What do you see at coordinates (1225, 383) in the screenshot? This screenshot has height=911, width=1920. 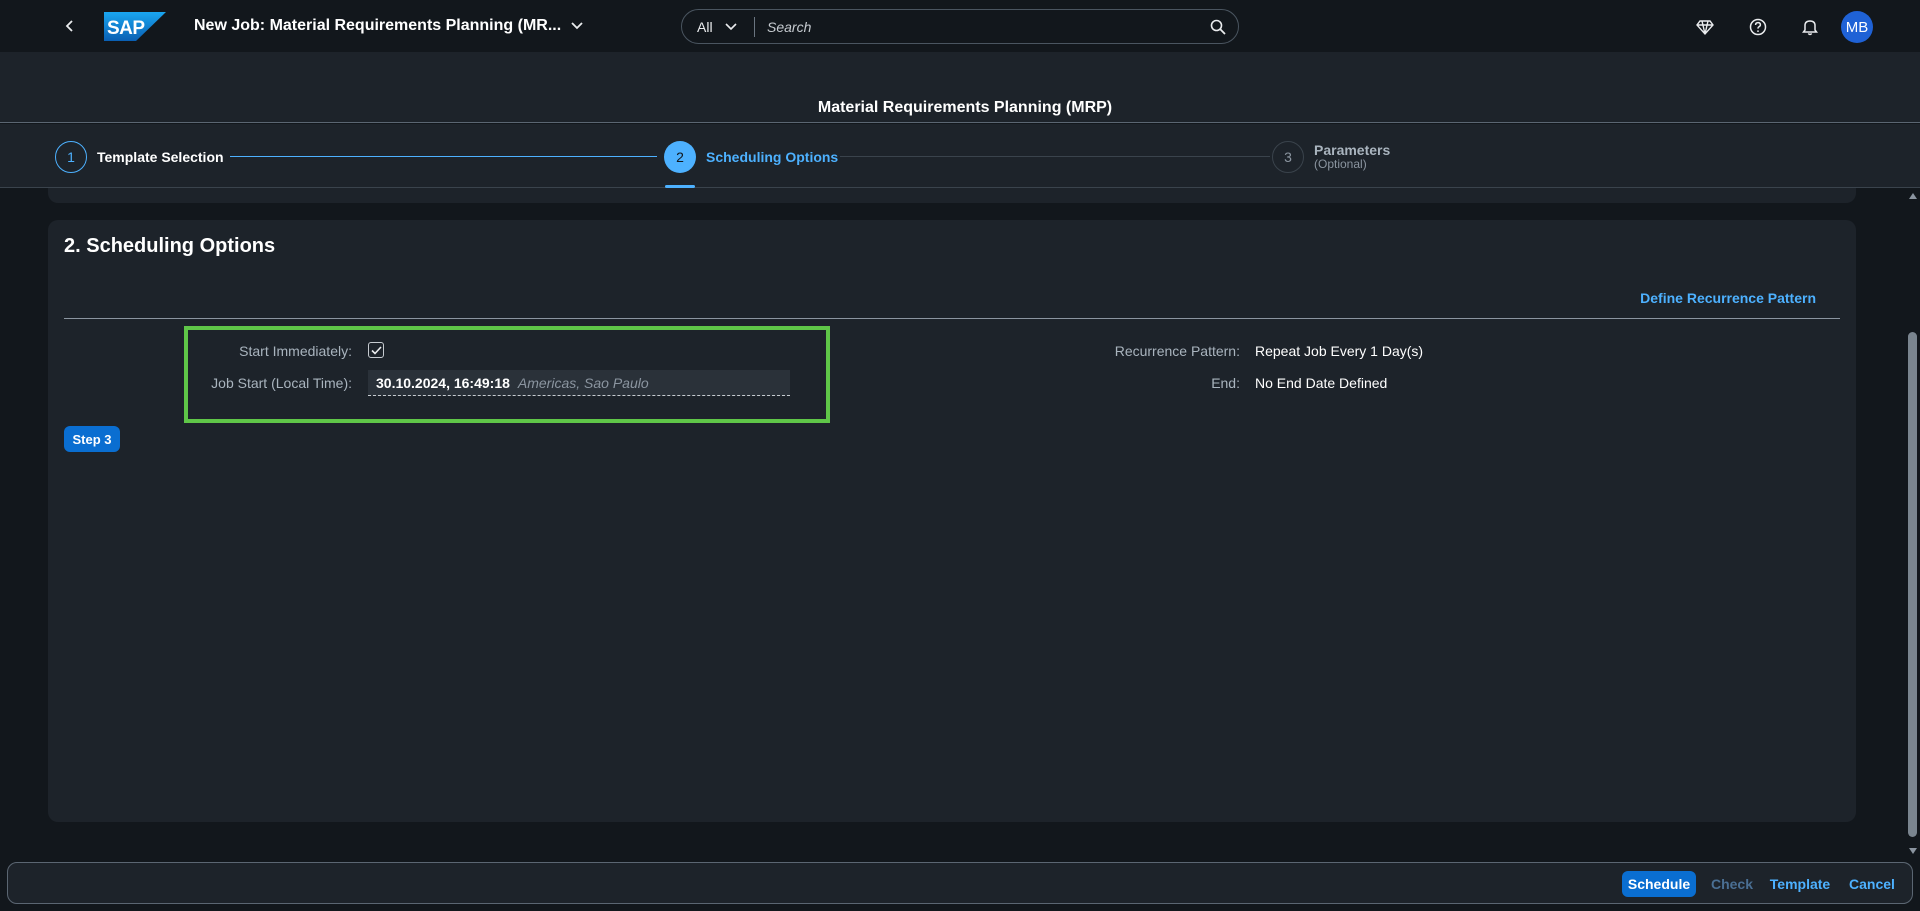 I see `end-label: End:` at bounding box center [1225, 383].